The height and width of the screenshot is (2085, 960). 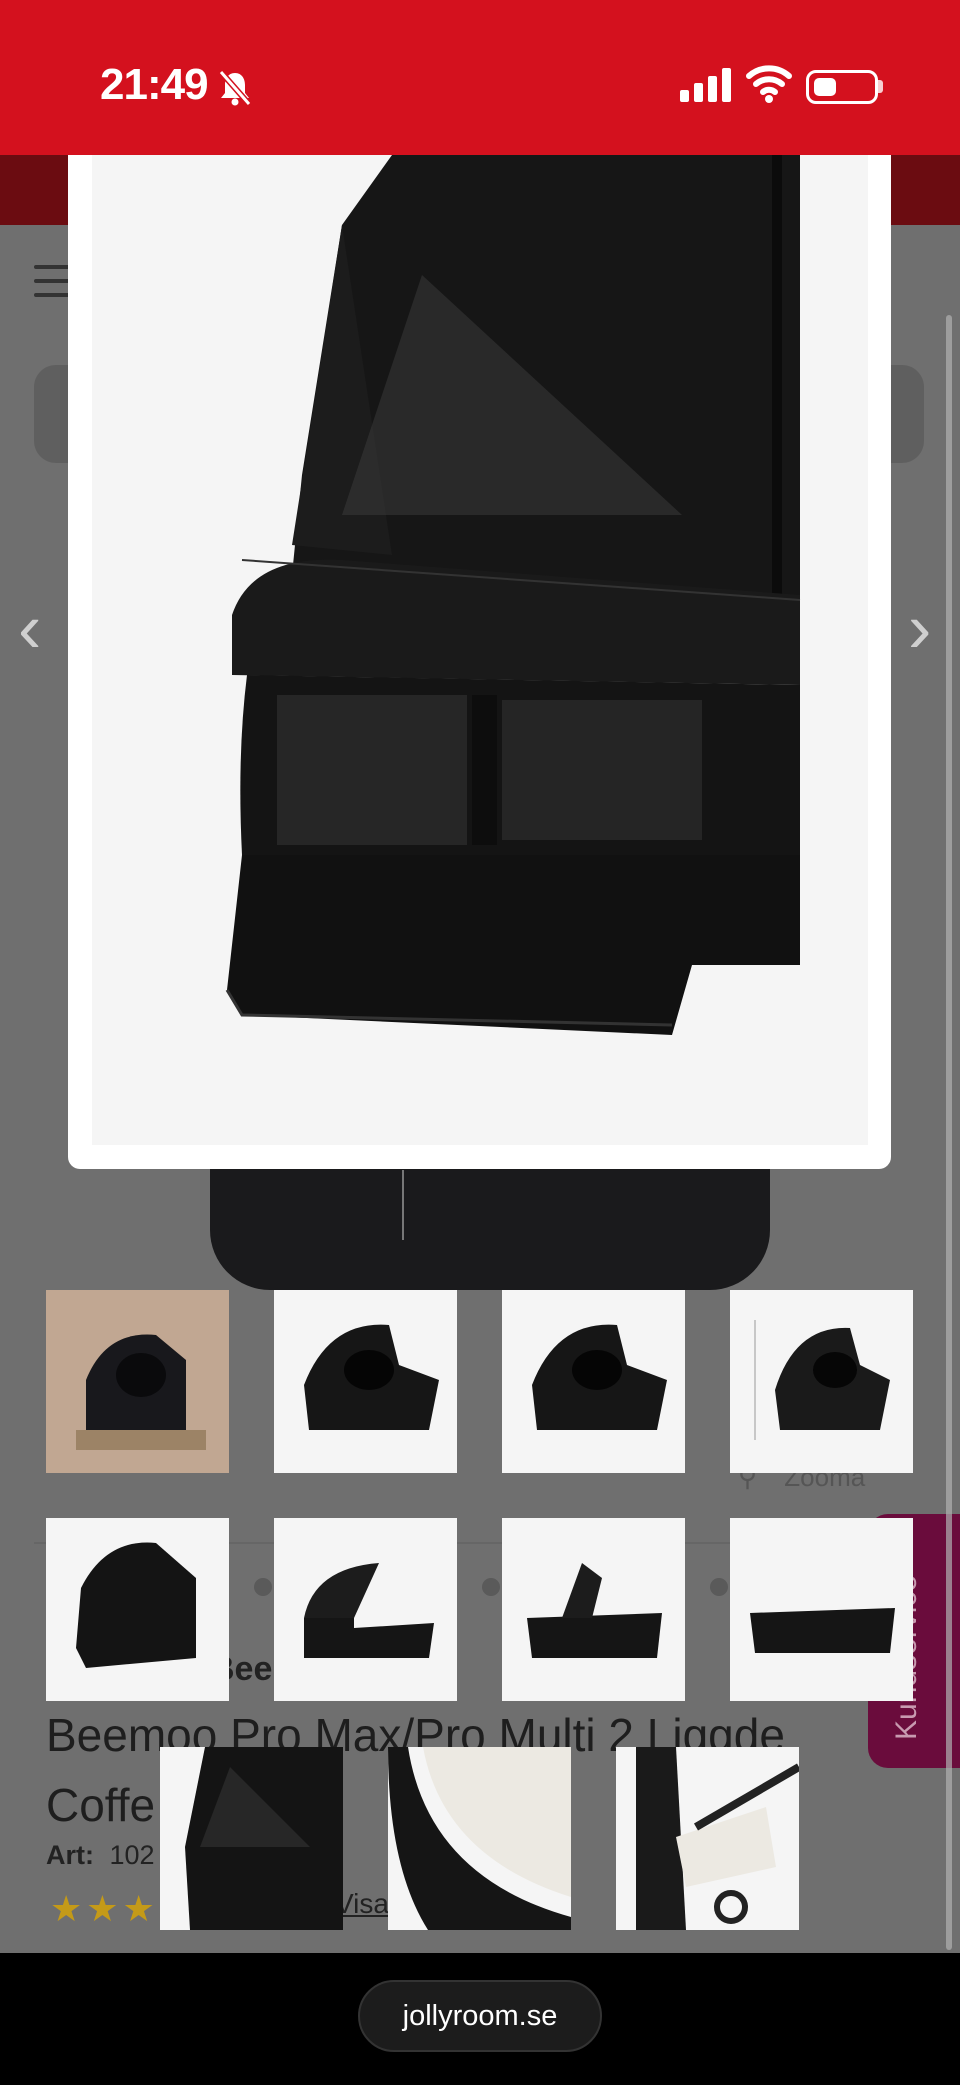 What do you see at coordinates (100, 1855) in the screenshot?
I see `article-number: Art: 102` at bounding box center [100, 1855].